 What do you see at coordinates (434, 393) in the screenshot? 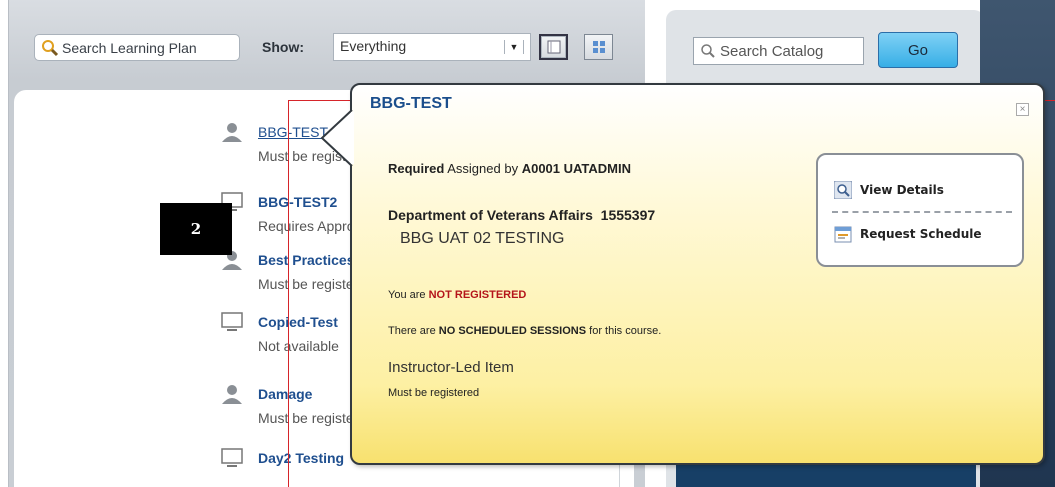
I see `item-requirement: Must be registered` at bounding box center [434, 393].